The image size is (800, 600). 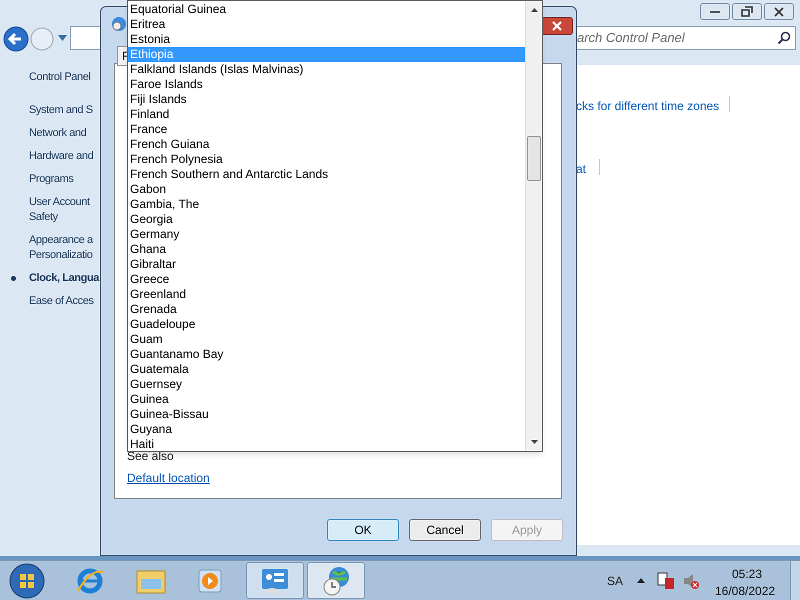 What do you see at coordinates (326, 144) in the screenshot?
I see `list-item: French Guiana` at bounding box center [326, 144].